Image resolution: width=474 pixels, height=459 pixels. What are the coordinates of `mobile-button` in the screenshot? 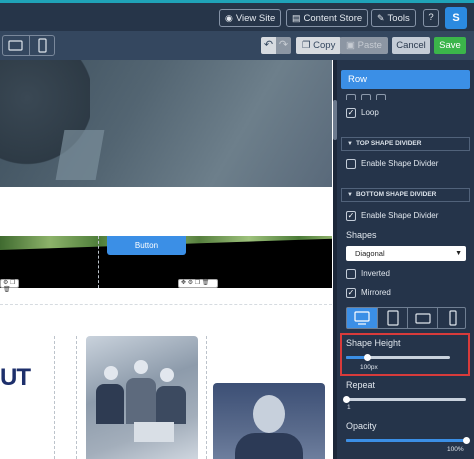 It's located at (41, 45).